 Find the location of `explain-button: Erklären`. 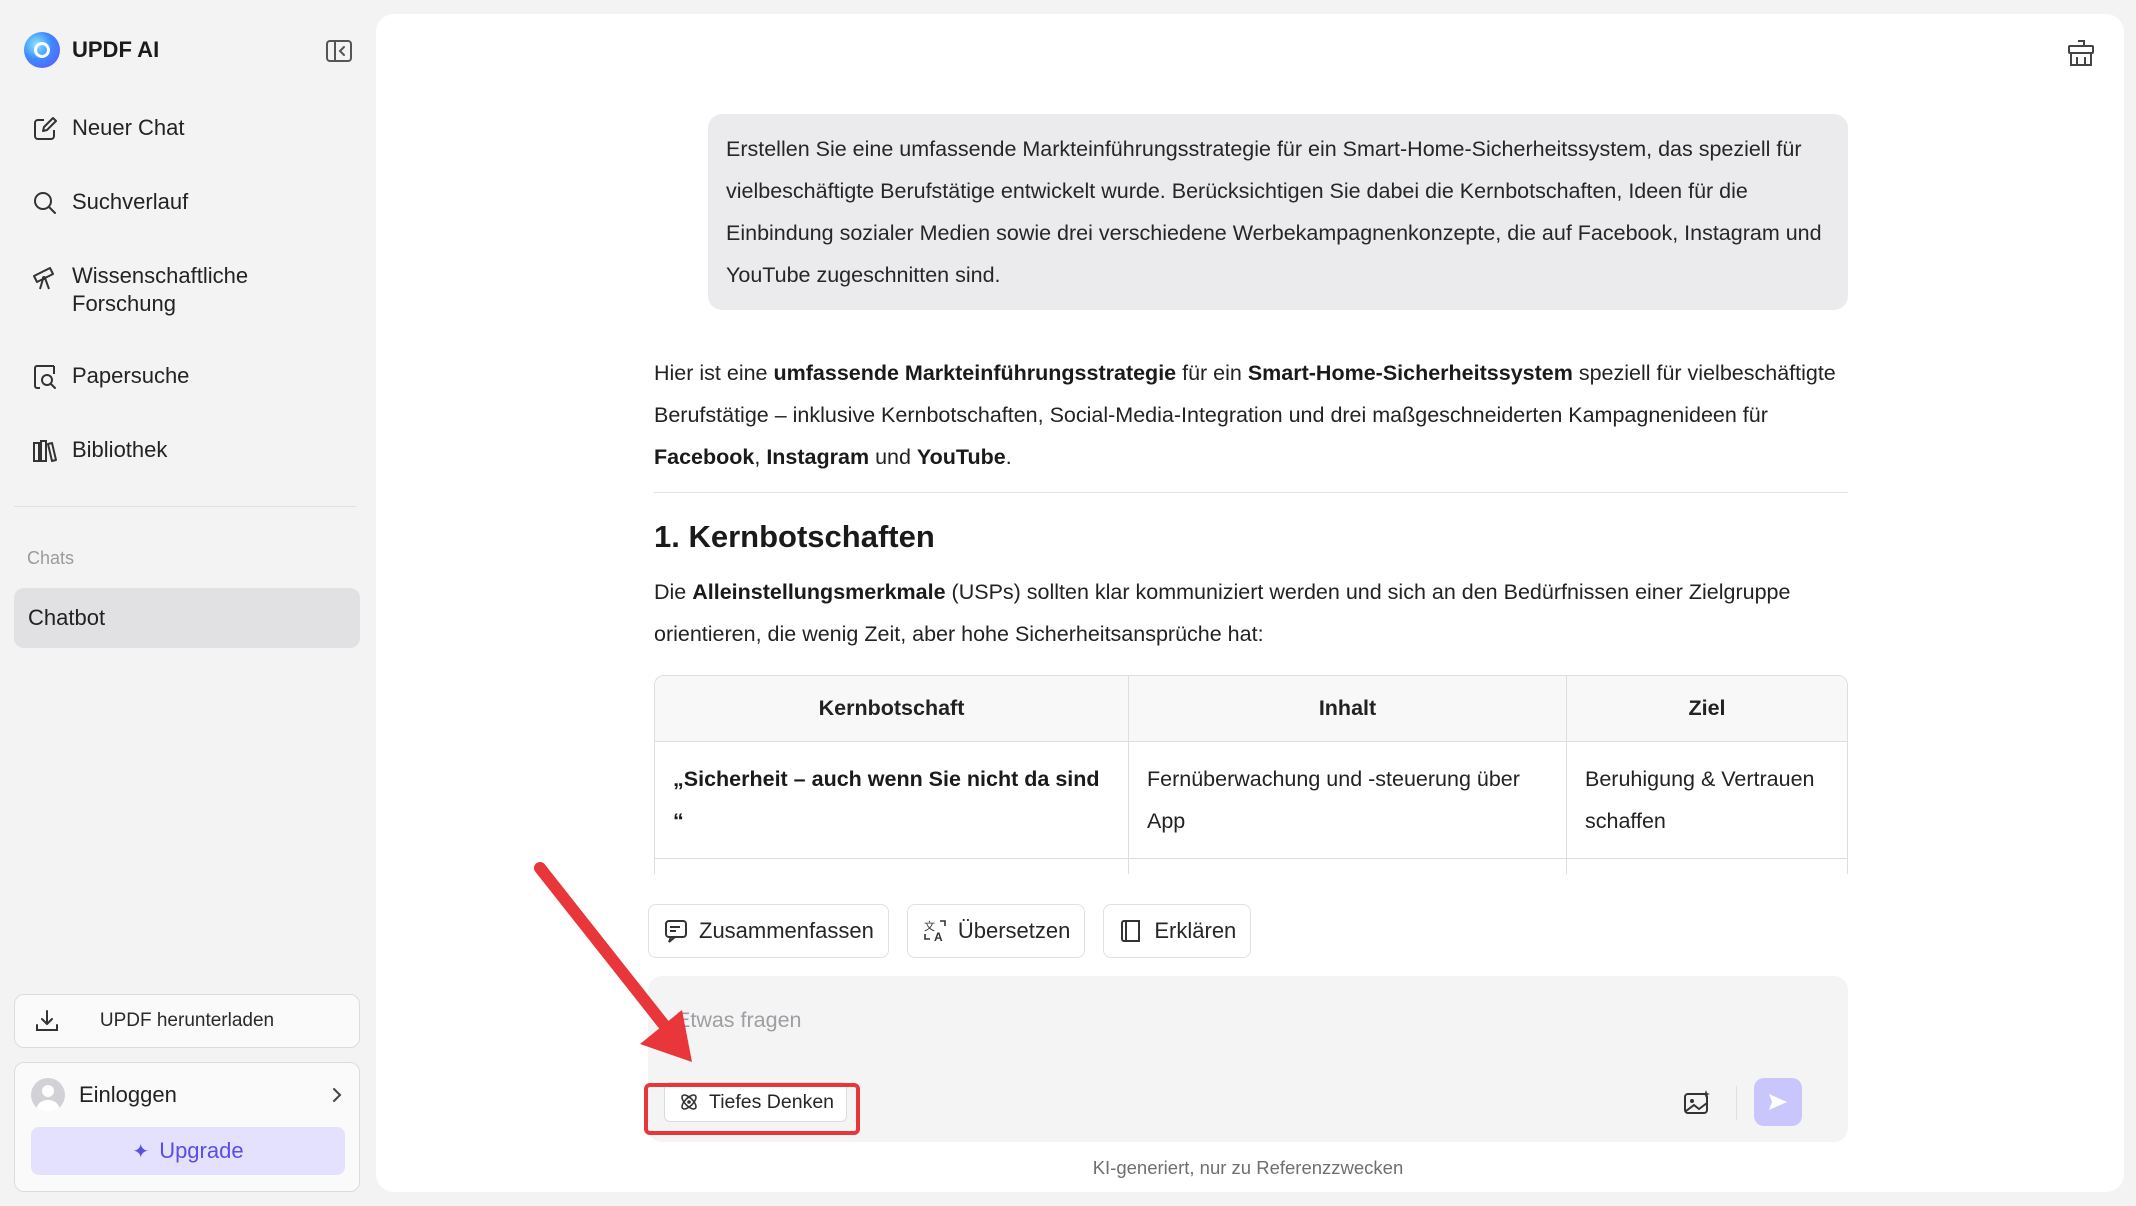

explain-button: Erklären is located at coordinates (1177, 931).